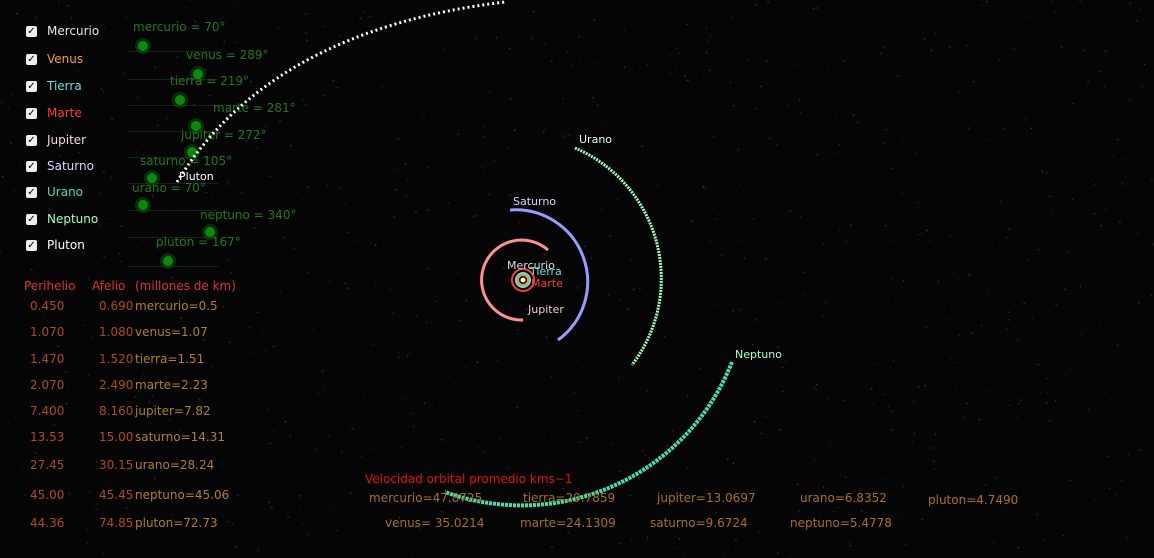 The width and height of the screenshot is (1154, 558). Describe the element at coordinates (170, 359) in the screenshot. I see `distance-value: tierra=1.51` at that location.